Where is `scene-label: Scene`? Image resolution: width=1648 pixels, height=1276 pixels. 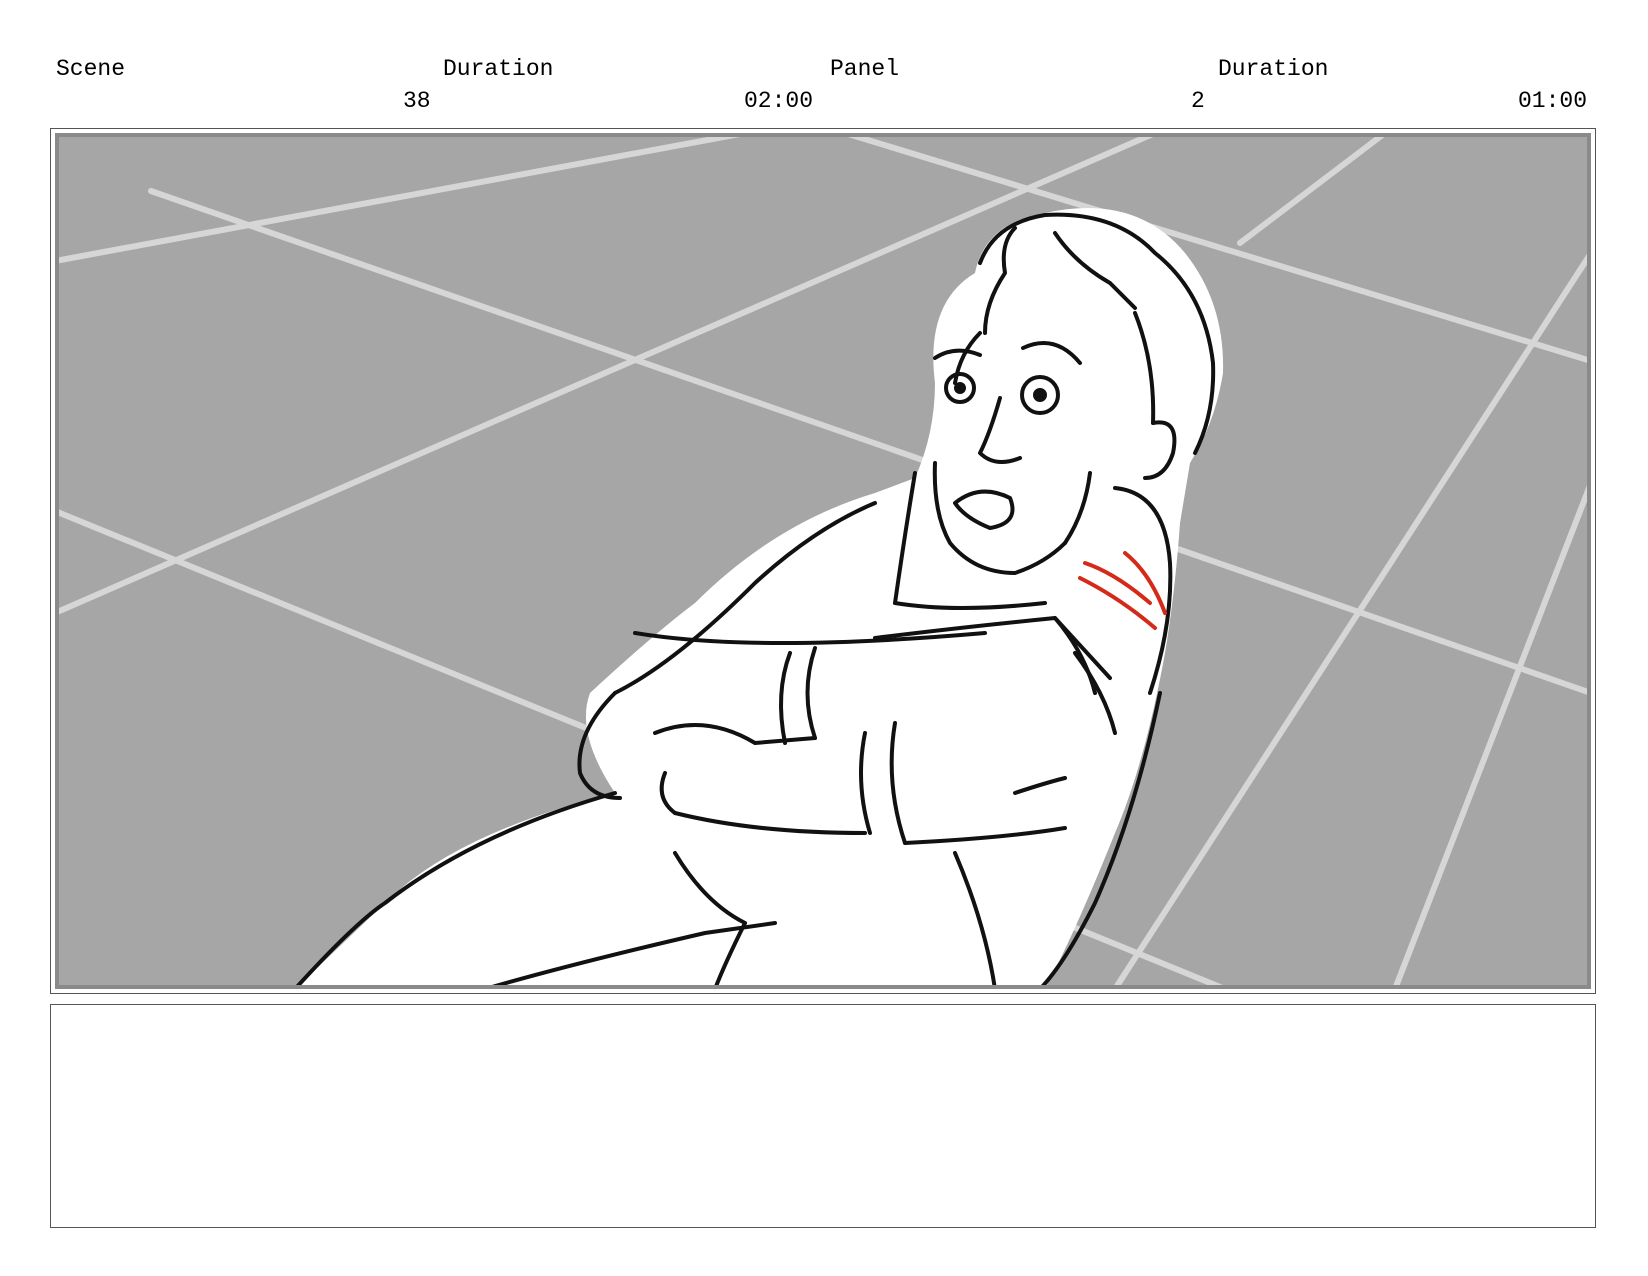
scene-label: Scene is located at coordinates (91, 69).